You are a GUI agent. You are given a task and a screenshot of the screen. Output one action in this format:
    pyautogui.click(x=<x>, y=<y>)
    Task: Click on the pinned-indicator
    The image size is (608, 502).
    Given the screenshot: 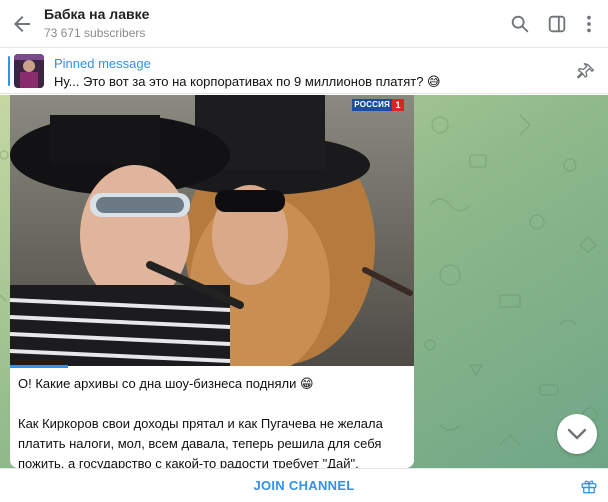 What is the action you would take?
    pyautogui.click(x=9, y=71)
    